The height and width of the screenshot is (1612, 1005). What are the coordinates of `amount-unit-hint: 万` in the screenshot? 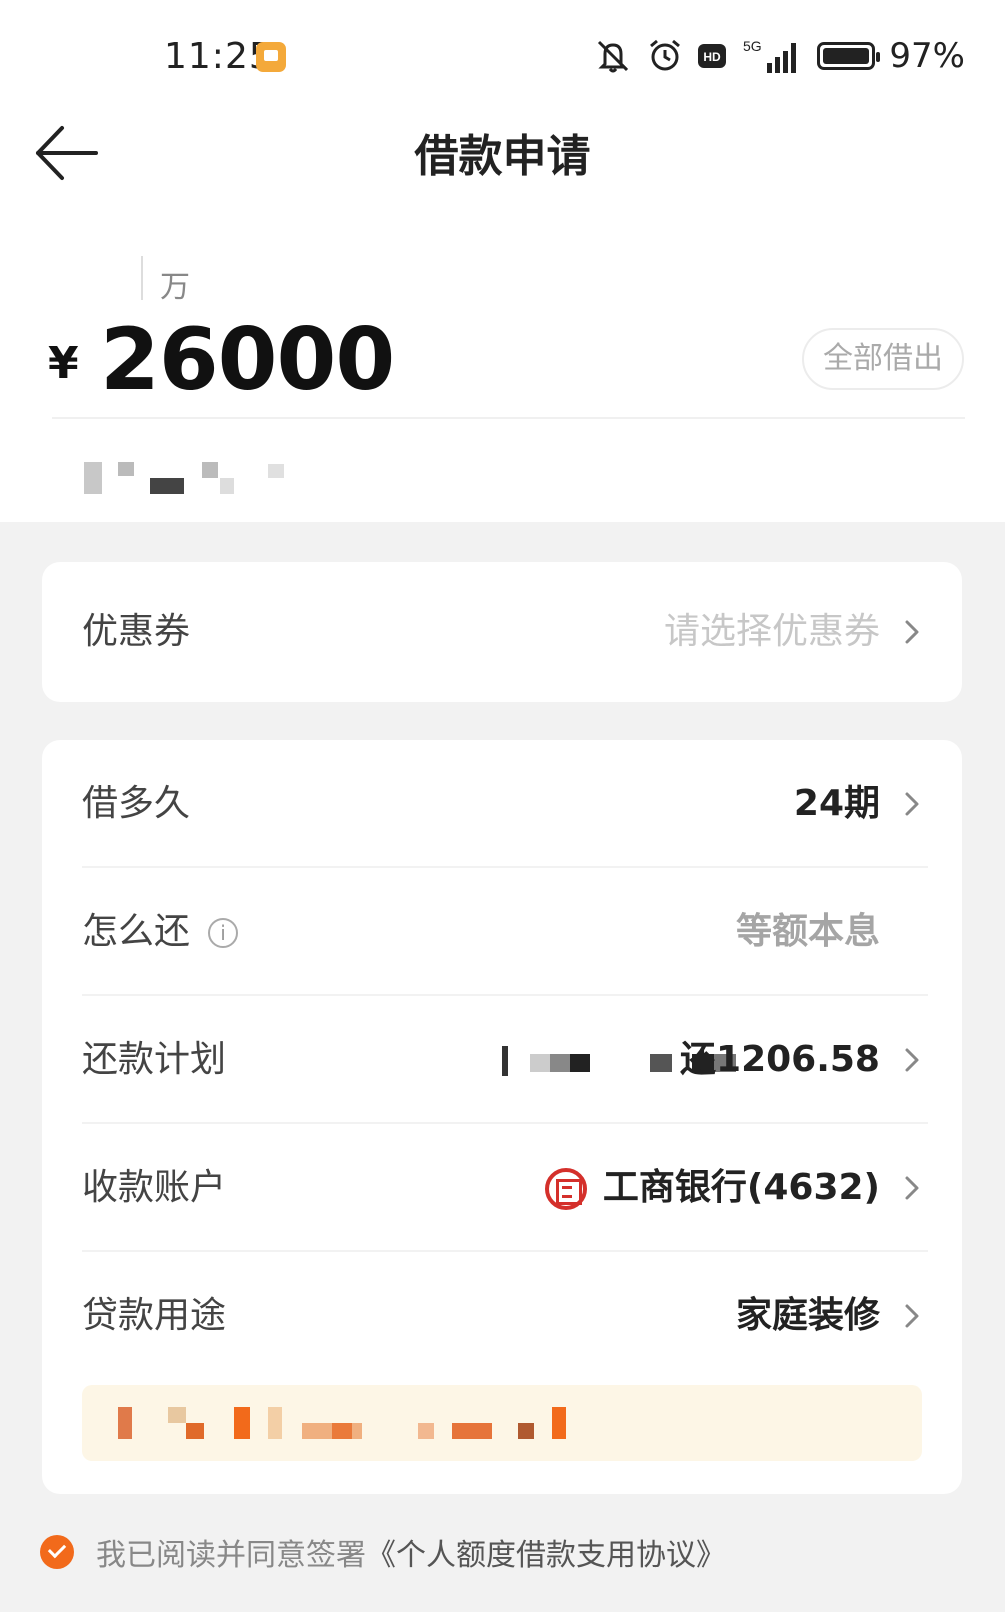 It's located at (175, 287).